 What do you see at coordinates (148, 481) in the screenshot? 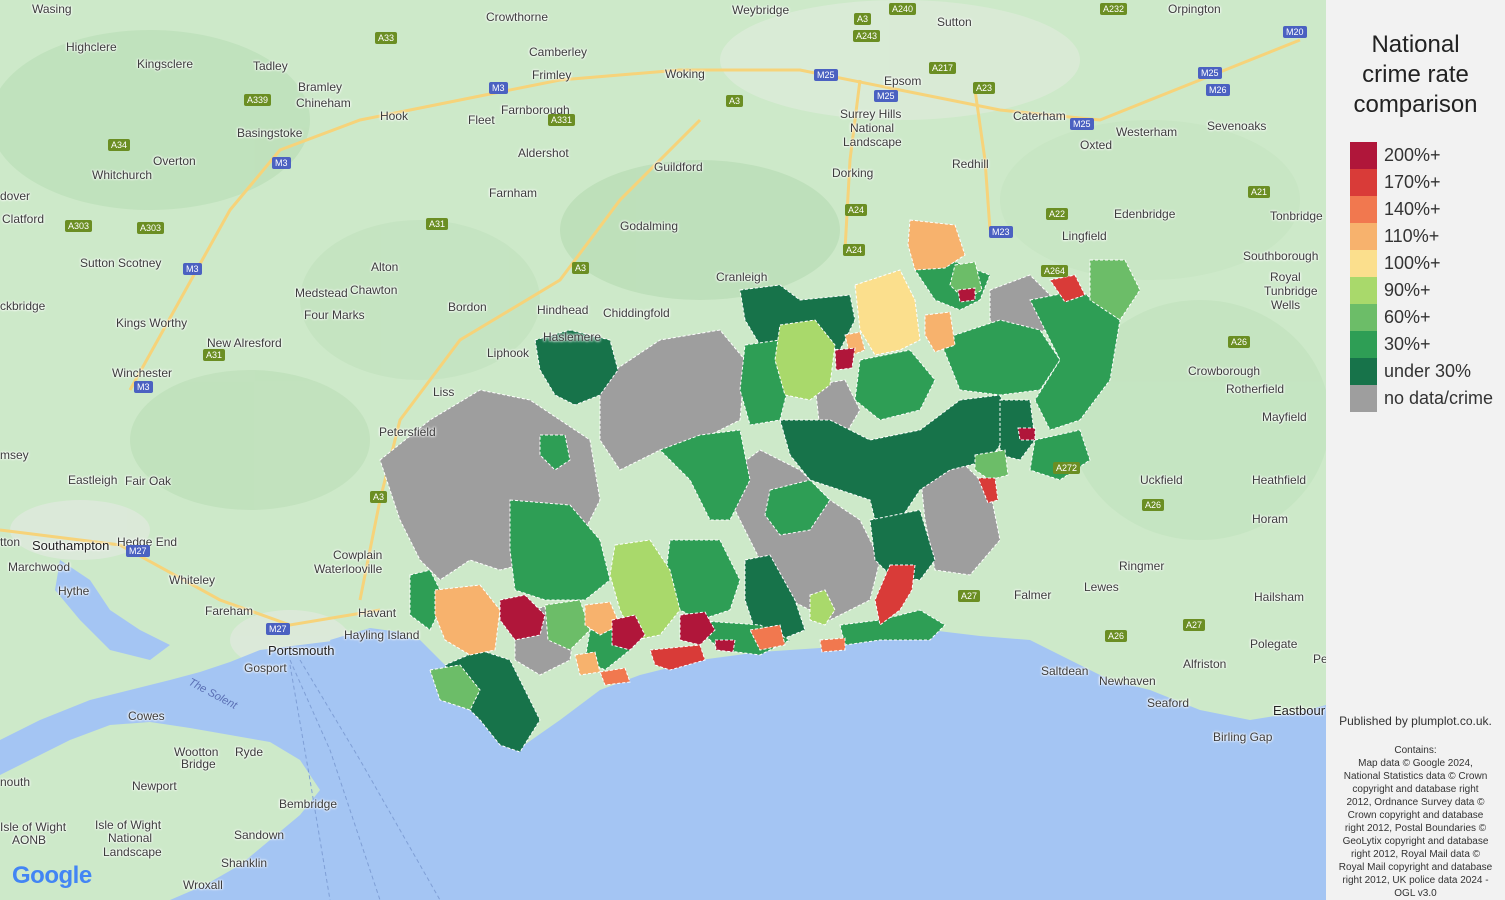
I see `place-label: Fair Oak` at bounding box center [148, 481].